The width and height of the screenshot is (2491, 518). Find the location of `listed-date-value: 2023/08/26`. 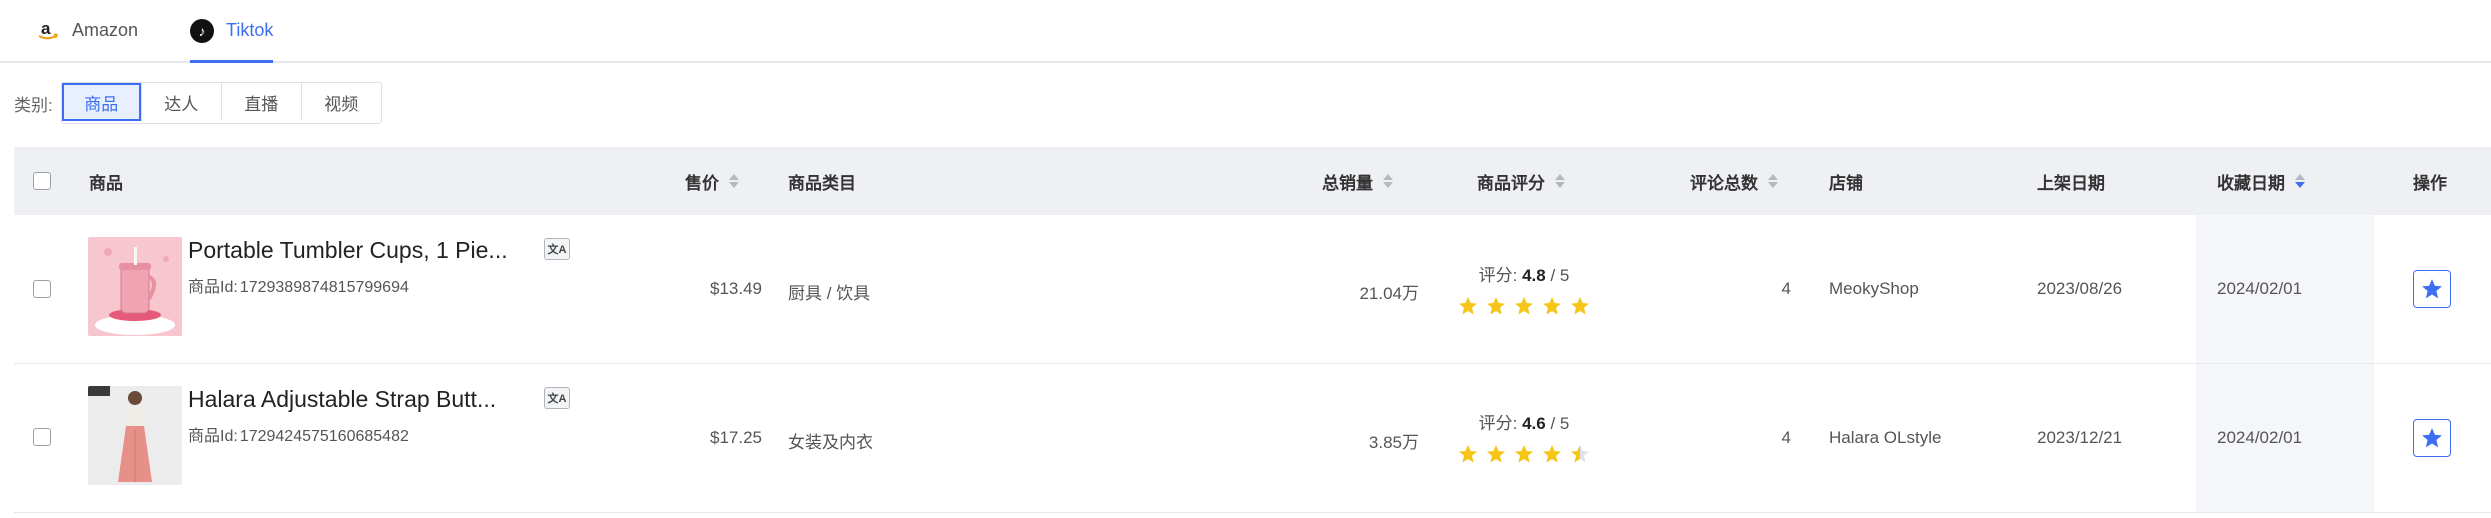

listed-date-value: 2023/08/26 is located at coordinates (2080, 288).